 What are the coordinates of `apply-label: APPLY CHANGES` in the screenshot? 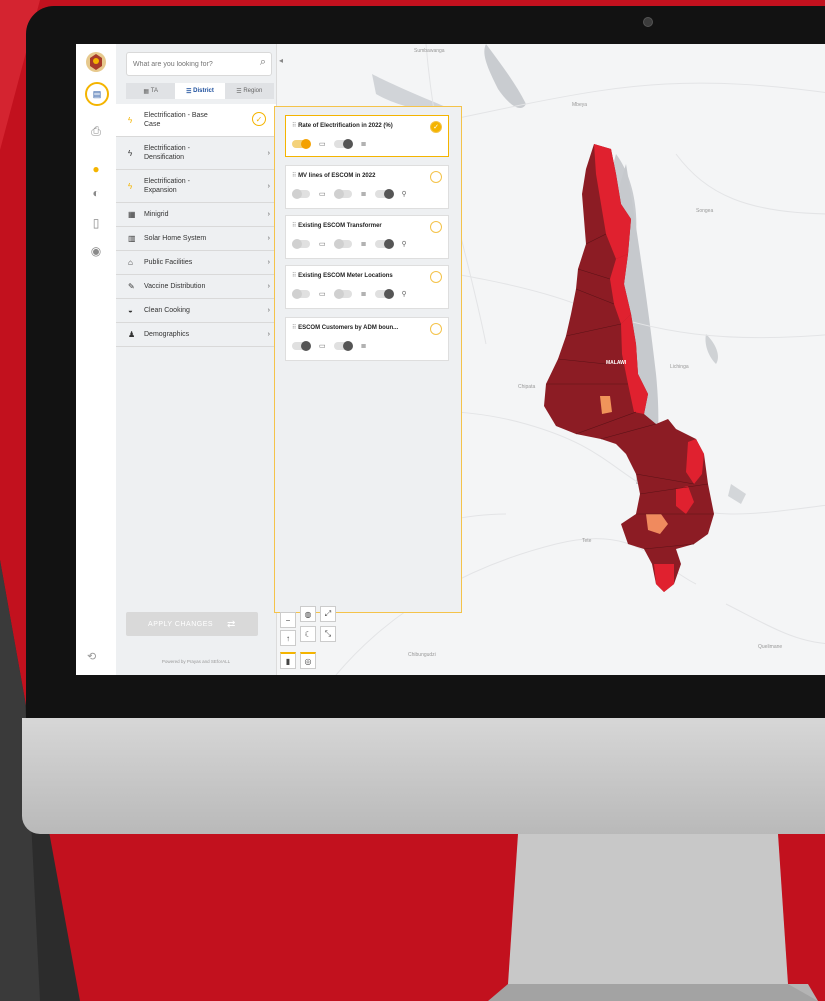 It's located at (181, 624).